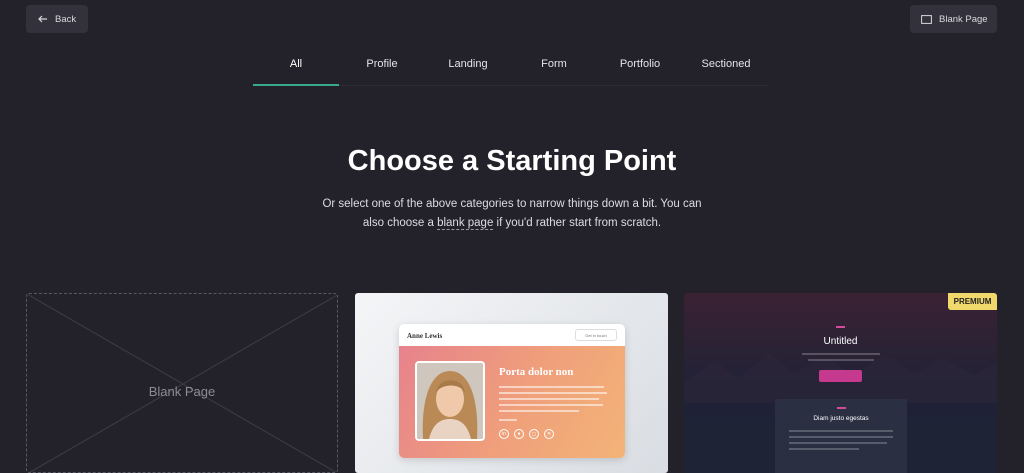 The image size is (1024, 473). What do you see at coordinates (640, 66) in the screenshot?
I see `tab-portfolio: Portfolio` at bounding box center [640, 66].